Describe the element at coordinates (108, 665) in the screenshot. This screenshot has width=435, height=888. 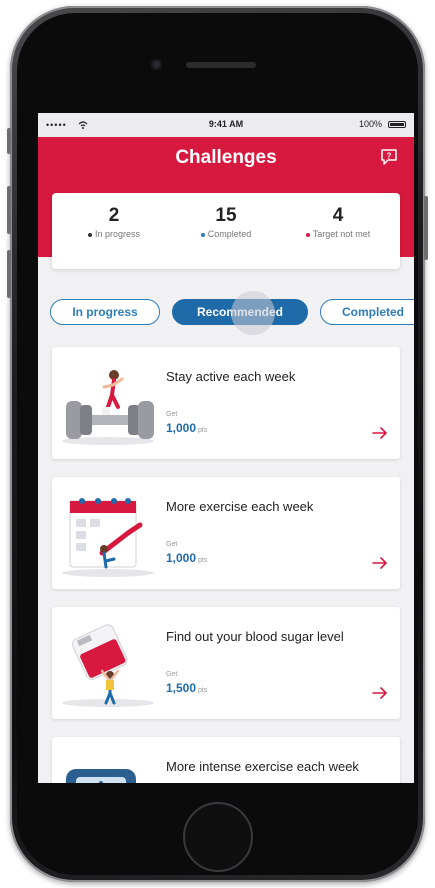
I see `blood-drop-illustration` at that location.